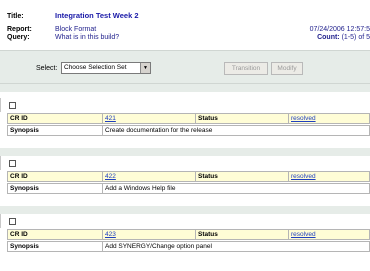 Image resolution: width=370 pixels, height=271 pixels. I want to click on report-title: Integration Test Week 2, so click(97, 15).